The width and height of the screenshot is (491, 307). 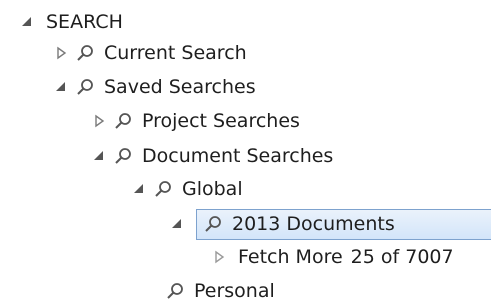 I want to click on tree-node-global: Global, so click(x=186, y=189).